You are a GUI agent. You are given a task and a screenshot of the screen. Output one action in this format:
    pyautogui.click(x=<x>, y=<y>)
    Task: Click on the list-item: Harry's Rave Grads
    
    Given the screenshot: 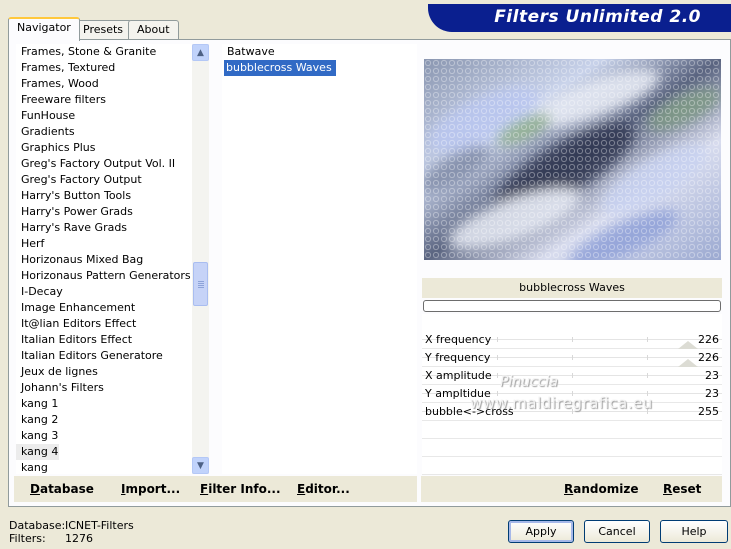 What is the action you would take?
    pyautogui.click(x=104, y=228)
    